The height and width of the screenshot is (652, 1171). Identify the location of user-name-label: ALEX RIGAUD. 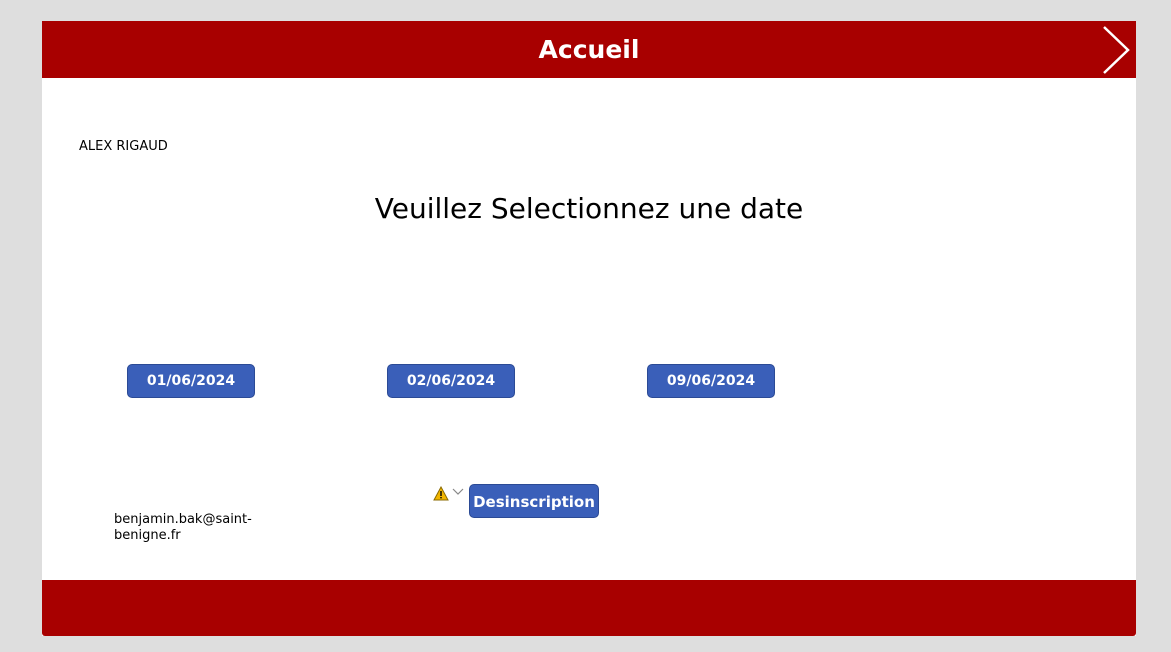
(123, 146).